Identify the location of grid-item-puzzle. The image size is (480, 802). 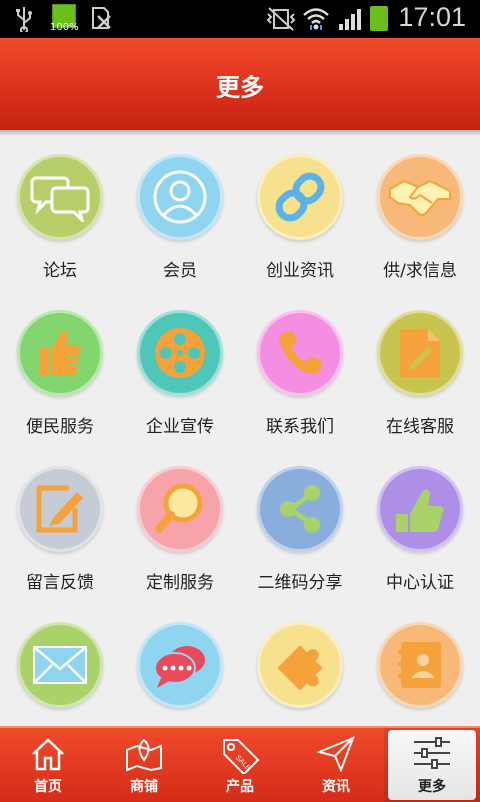
(300, 662).